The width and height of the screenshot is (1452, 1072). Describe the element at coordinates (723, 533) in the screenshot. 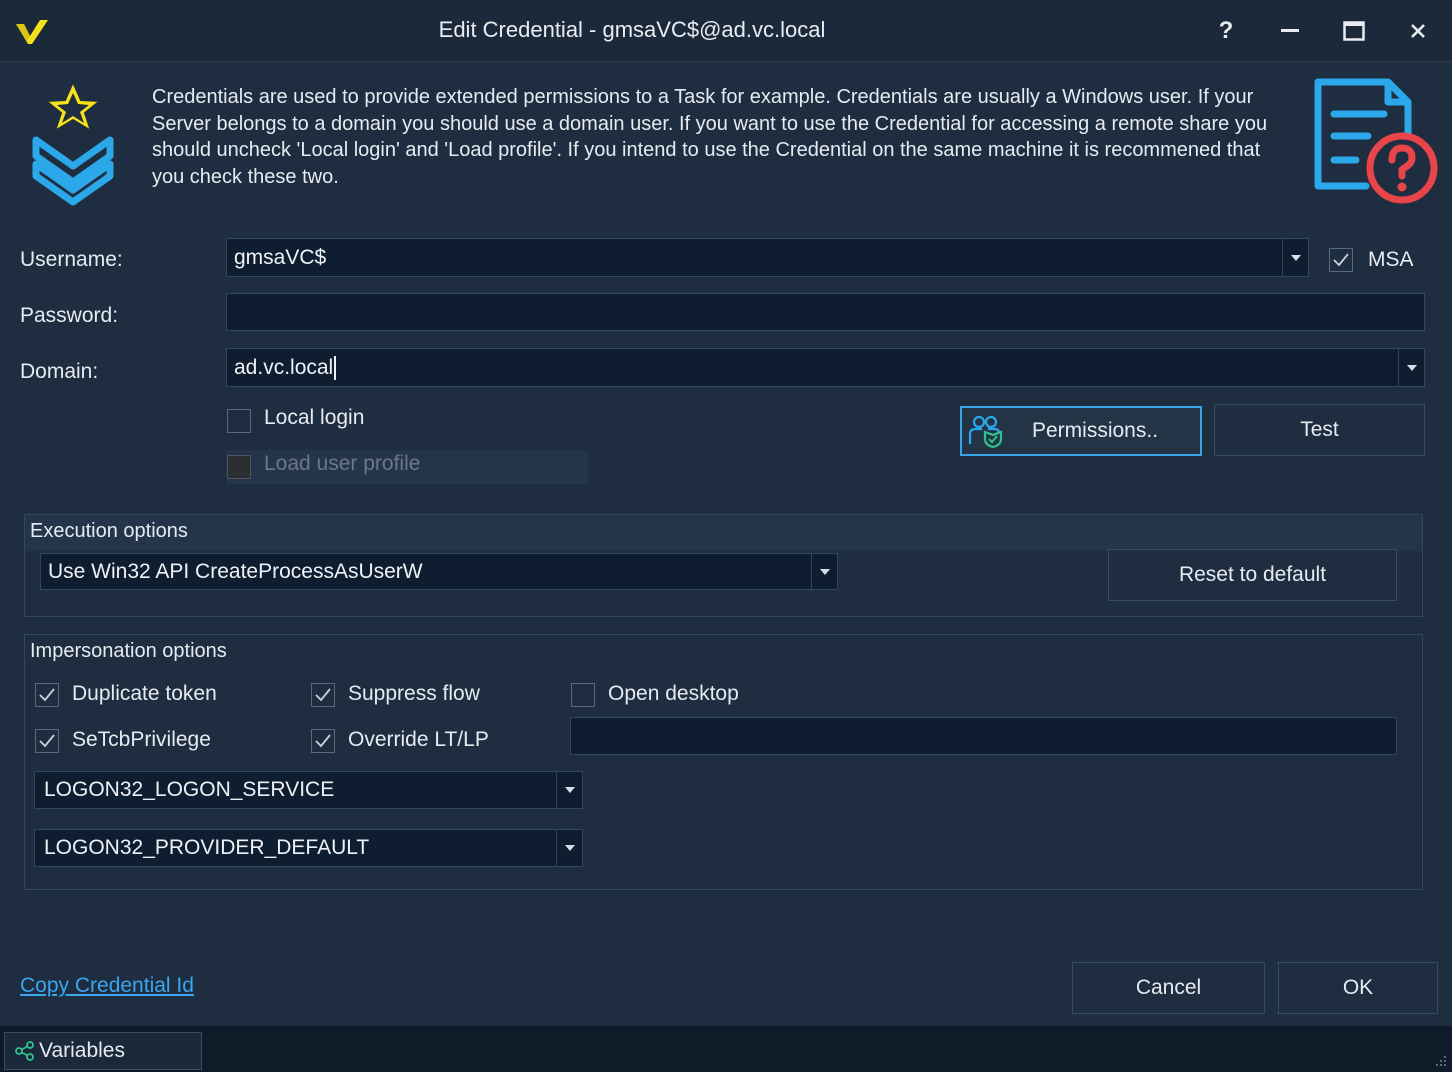

I see `execution-header-band` at that location.